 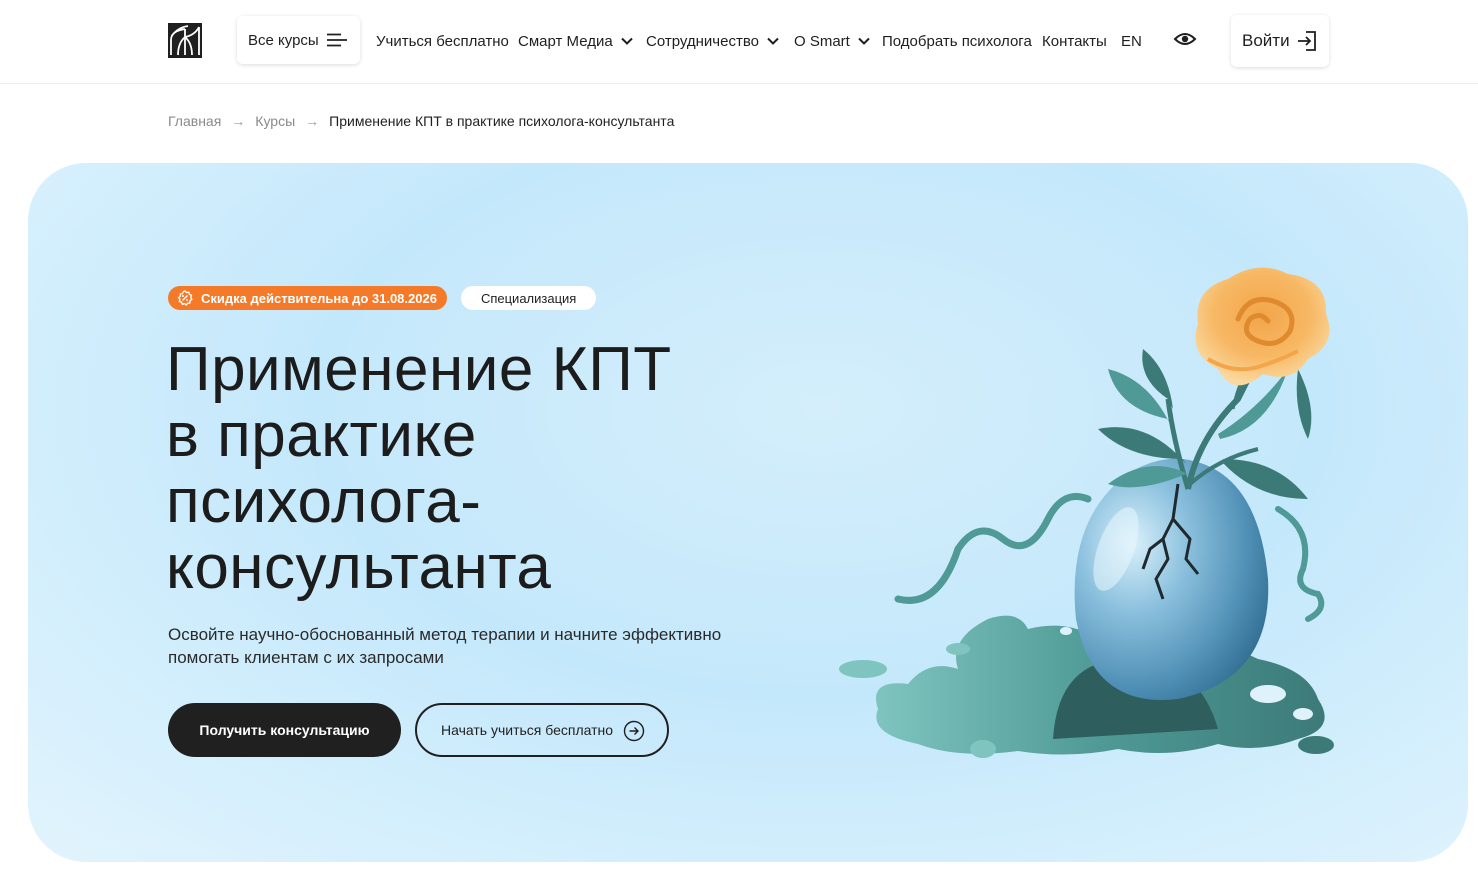 I want to click on nav-item-contacts: Контакты, so click(x=1074, y=41).